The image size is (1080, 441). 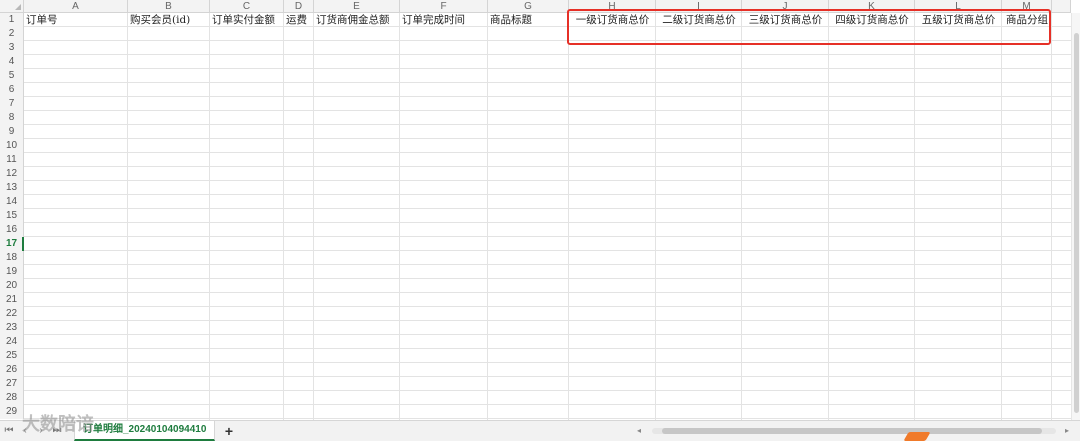 I want to click on header-cell: 订货商佣金总额, so click(x=357, y=20).